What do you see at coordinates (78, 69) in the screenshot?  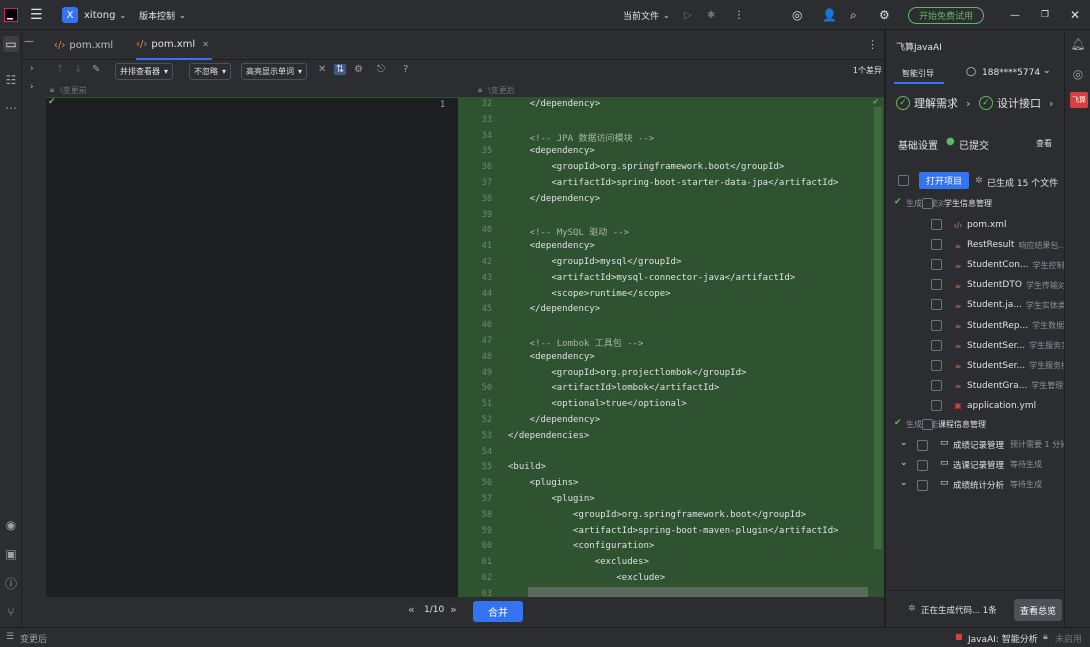 I see `arrow-down-icon: ↓` at bounding box center [78, 69].